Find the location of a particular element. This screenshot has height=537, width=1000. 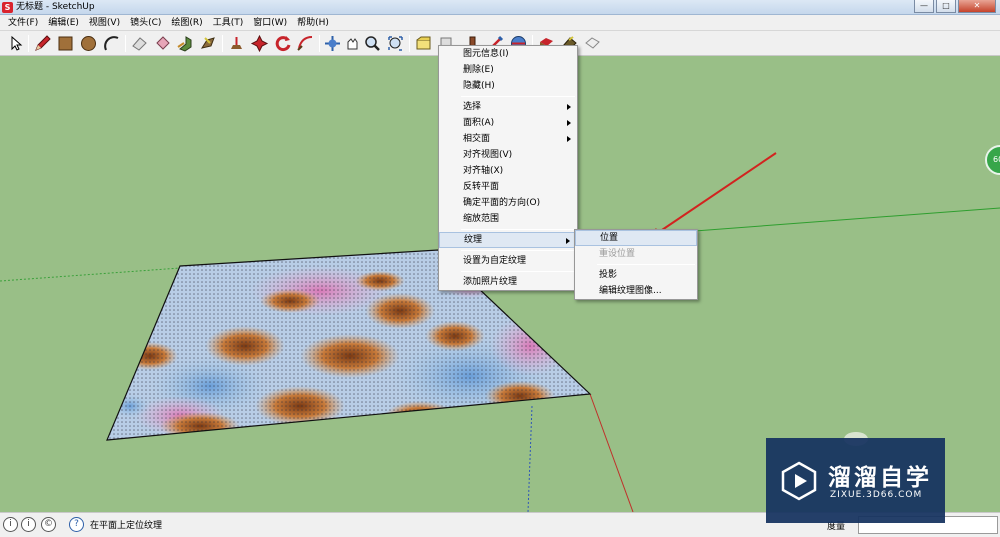

tape-icon is located at coordinates (372, 43).